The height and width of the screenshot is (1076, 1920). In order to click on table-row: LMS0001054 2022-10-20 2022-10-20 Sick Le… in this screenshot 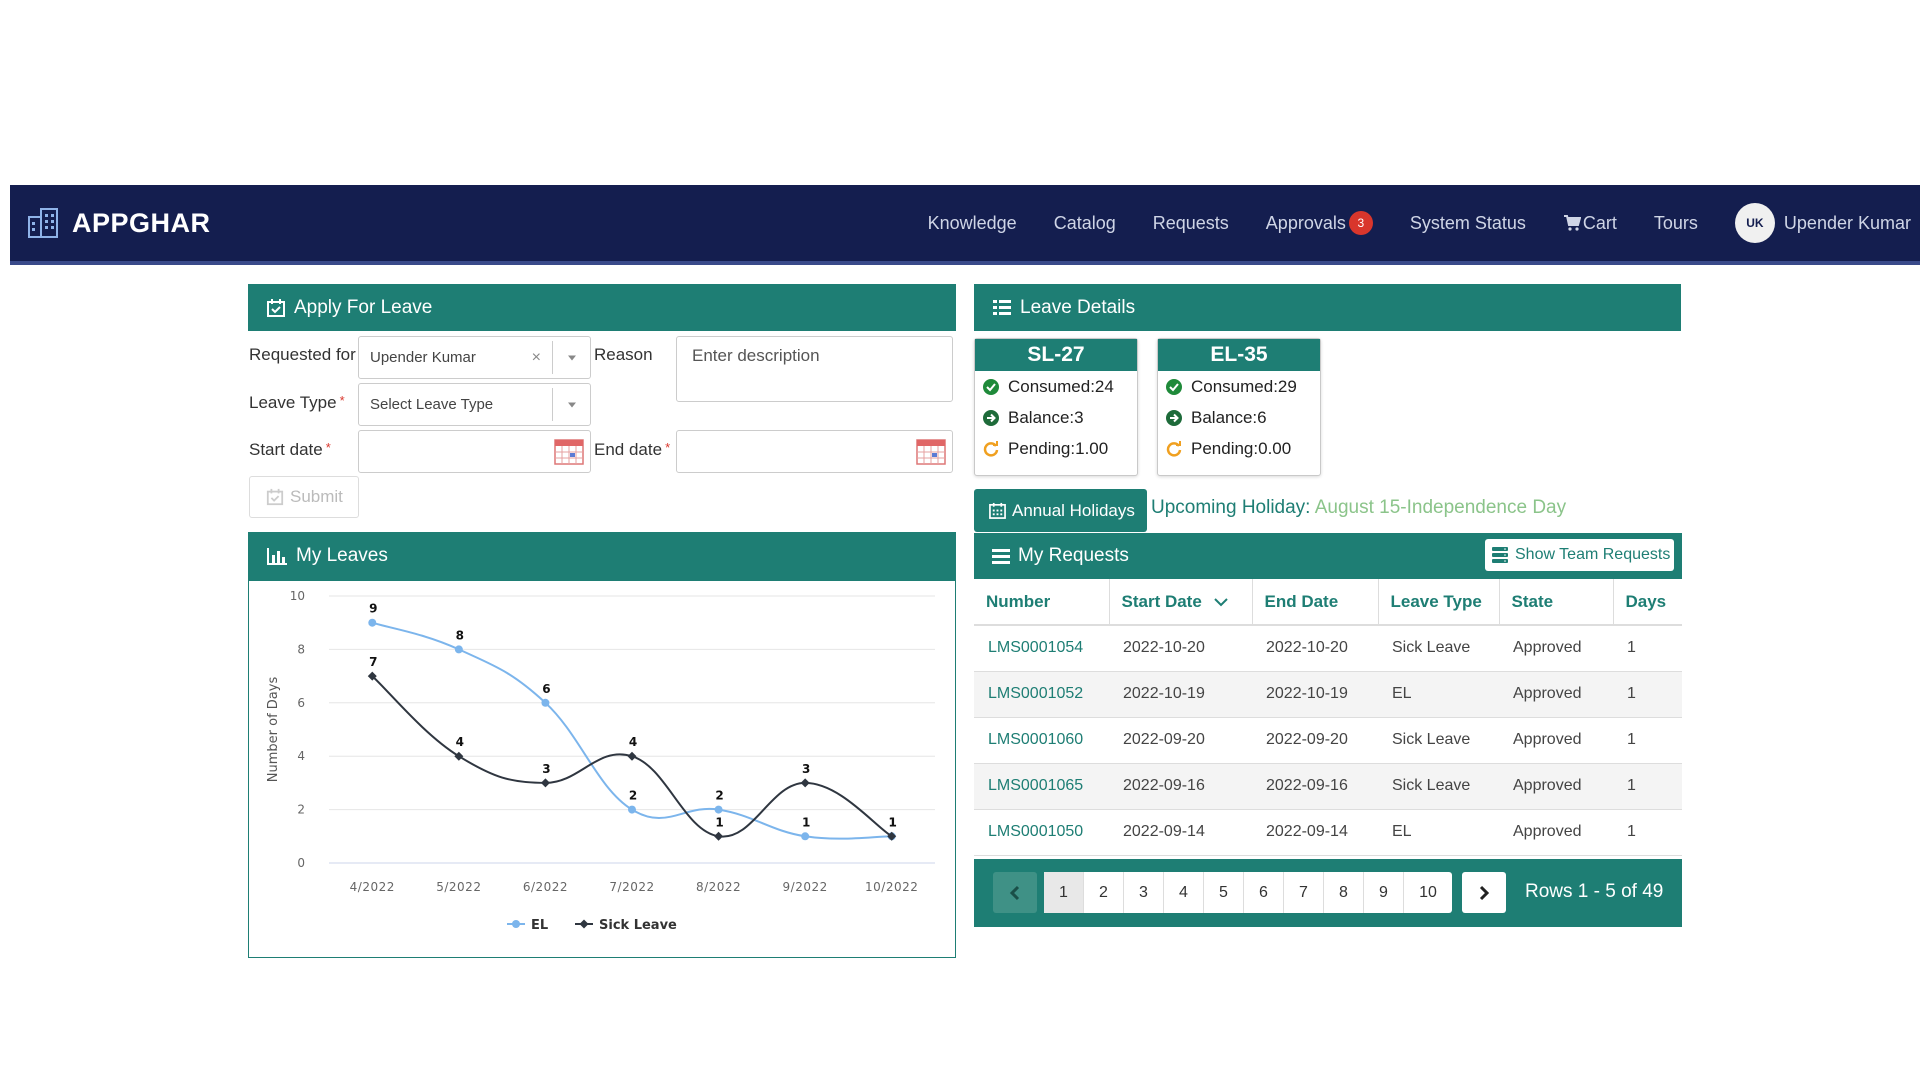, I will do `click(1328, 648)`.